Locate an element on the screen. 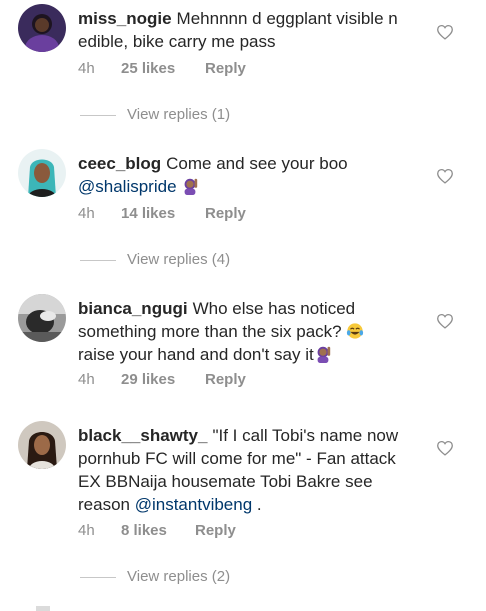  comment-body-continued: raise your hand and don't say it is located at coordinates (196, 354).